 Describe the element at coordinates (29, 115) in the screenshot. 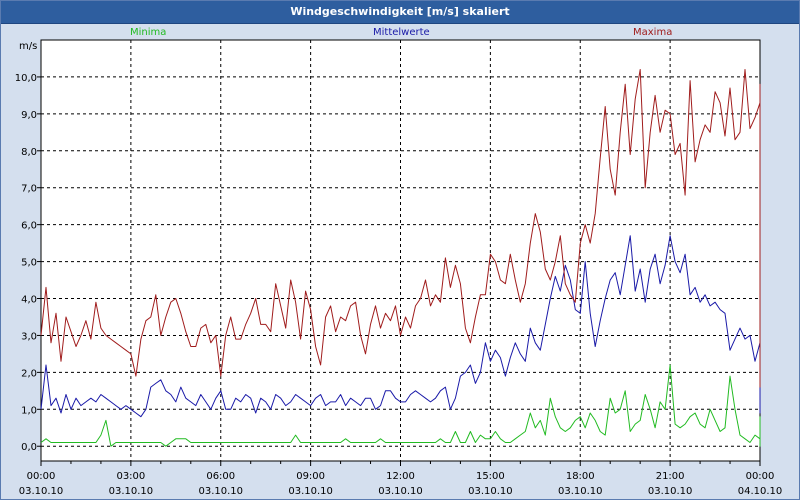

I see `y-tick-label: 9,0` at that location.